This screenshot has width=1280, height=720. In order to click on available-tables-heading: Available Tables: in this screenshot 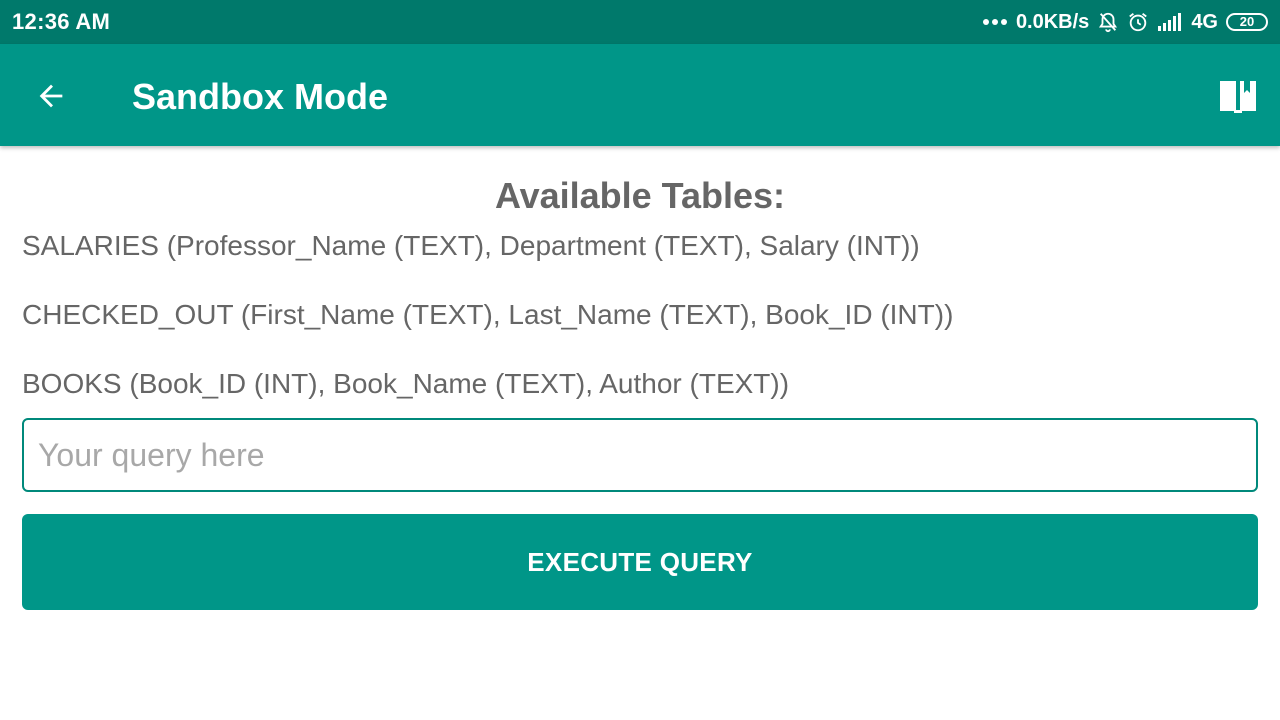, I will do `click(640, 195)`.